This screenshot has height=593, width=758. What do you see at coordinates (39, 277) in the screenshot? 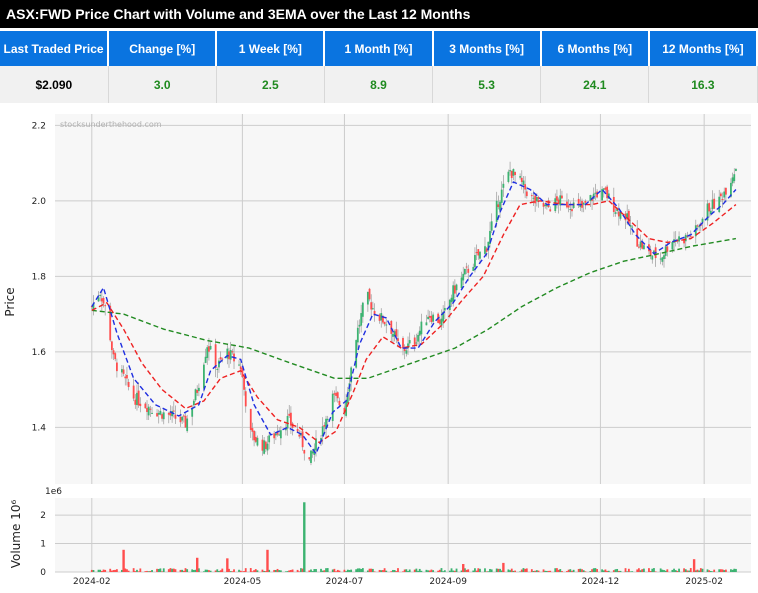
I see `price-y-ticks: 1.4 1.6 1.8 2.0 2.2` at bounding box center [39, 277].